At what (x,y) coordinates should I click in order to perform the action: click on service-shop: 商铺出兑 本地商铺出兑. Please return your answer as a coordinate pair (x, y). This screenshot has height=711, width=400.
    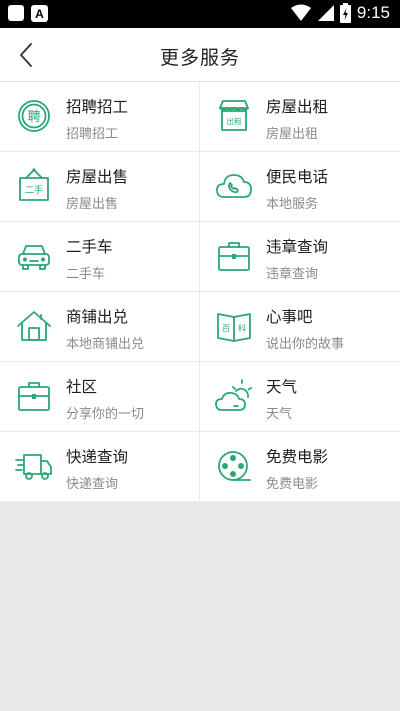
    Looking at the image, I should click on (100, 326).